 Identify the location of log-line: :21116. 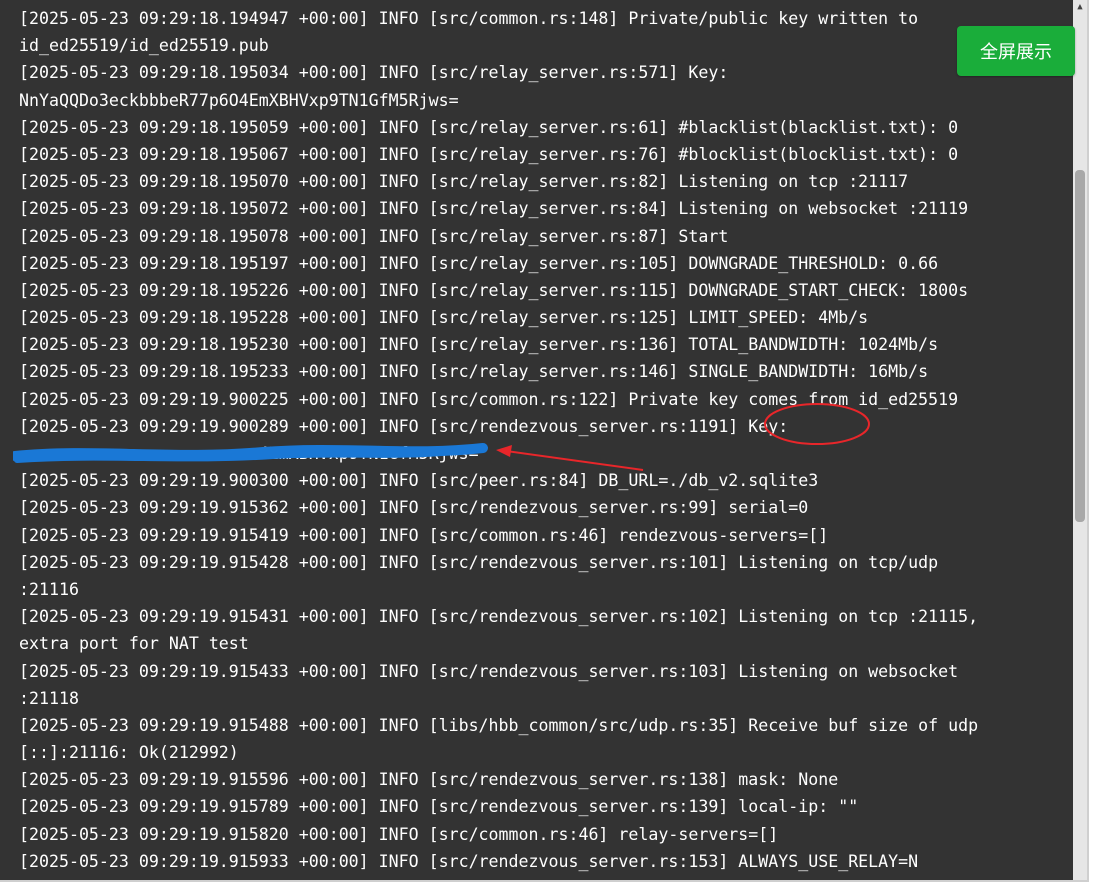
(49, 589).